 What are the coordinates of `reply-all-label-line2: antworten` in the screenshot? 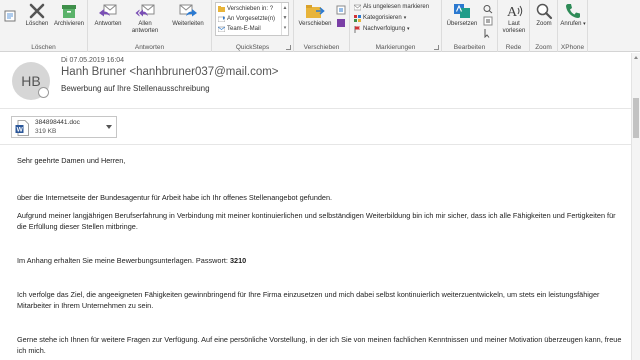 It's located at (145, 31).